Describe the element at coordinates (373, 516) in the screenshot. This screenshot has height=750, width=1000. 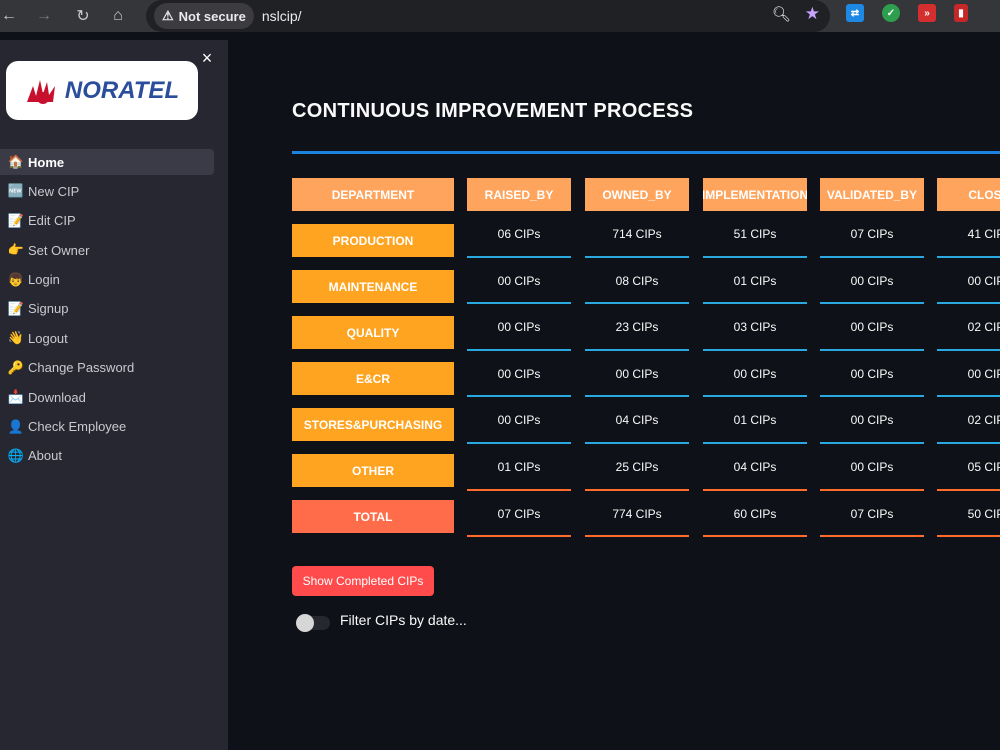
I see `total-cell: TOTAL` at that location.